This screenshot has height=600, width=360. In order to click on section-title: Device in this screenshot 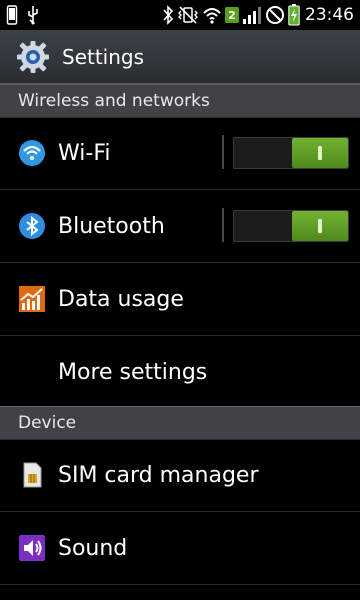, I will do `click(47, 423)`.